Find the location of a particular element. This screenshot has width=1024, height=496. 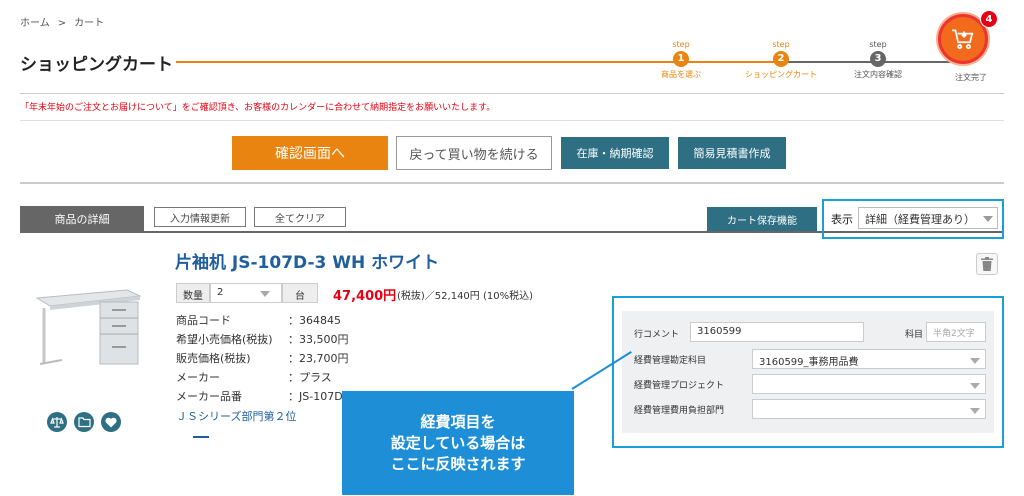

quantity-value: 2 is located at coordinates (220, 292).